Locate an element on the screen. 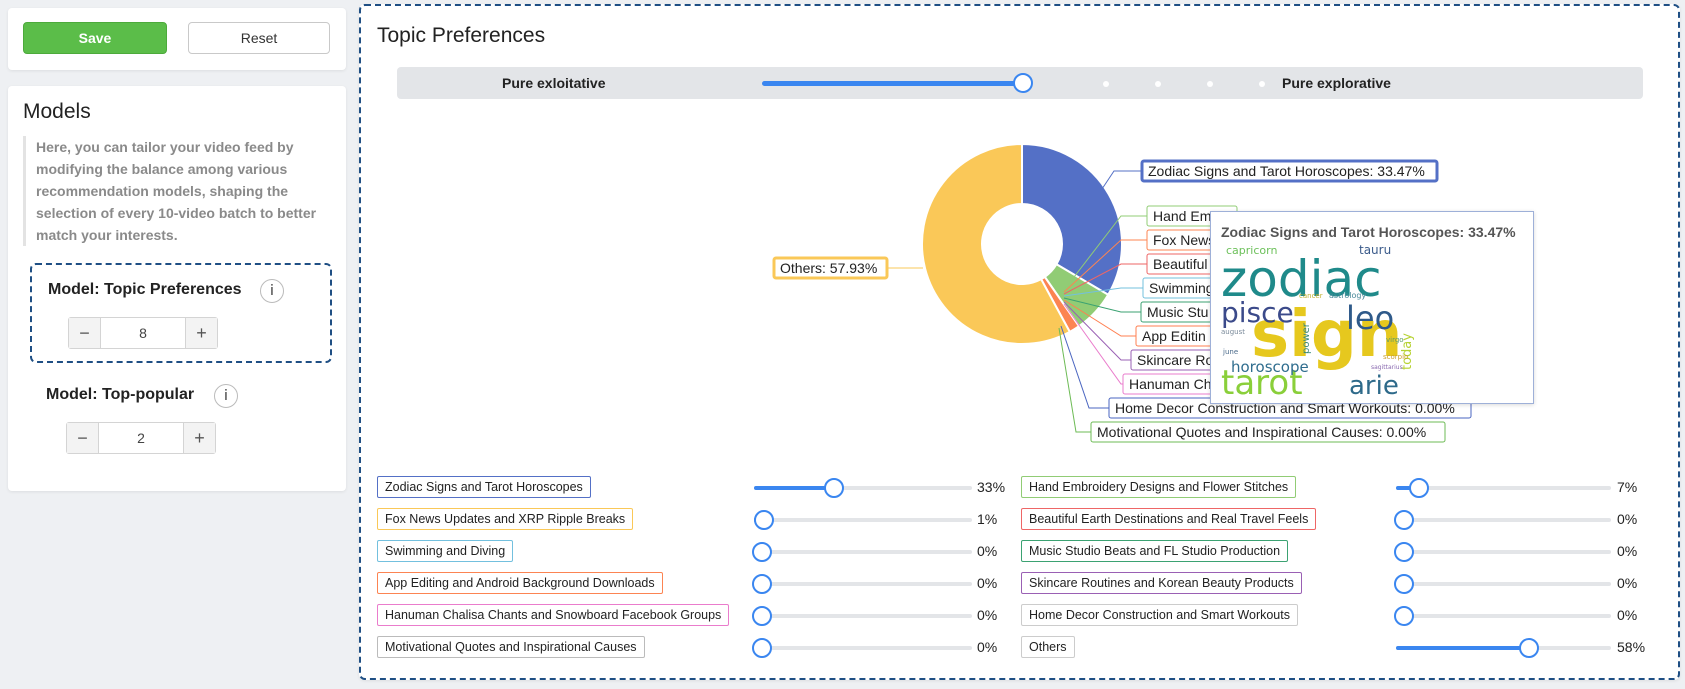  stepper-value: 2 is located at coordinates (141, 438).